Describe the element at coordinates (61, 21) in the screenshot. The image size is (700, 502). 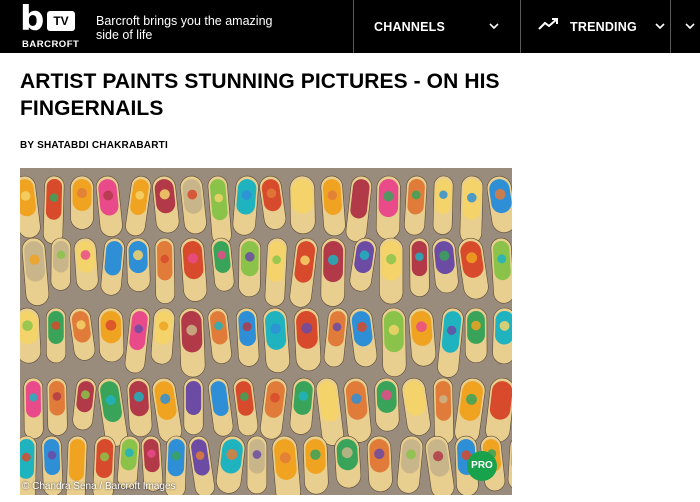
I see `logo-tv-badge: TV` at that location.